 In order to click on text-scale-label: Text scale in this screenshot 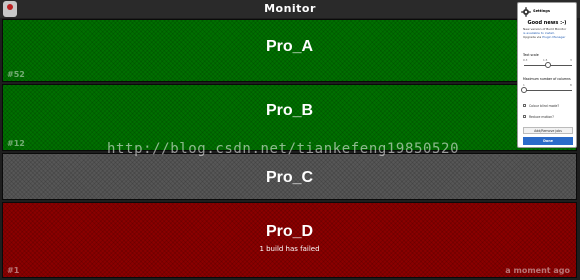, I will do `click(531, 55)`.